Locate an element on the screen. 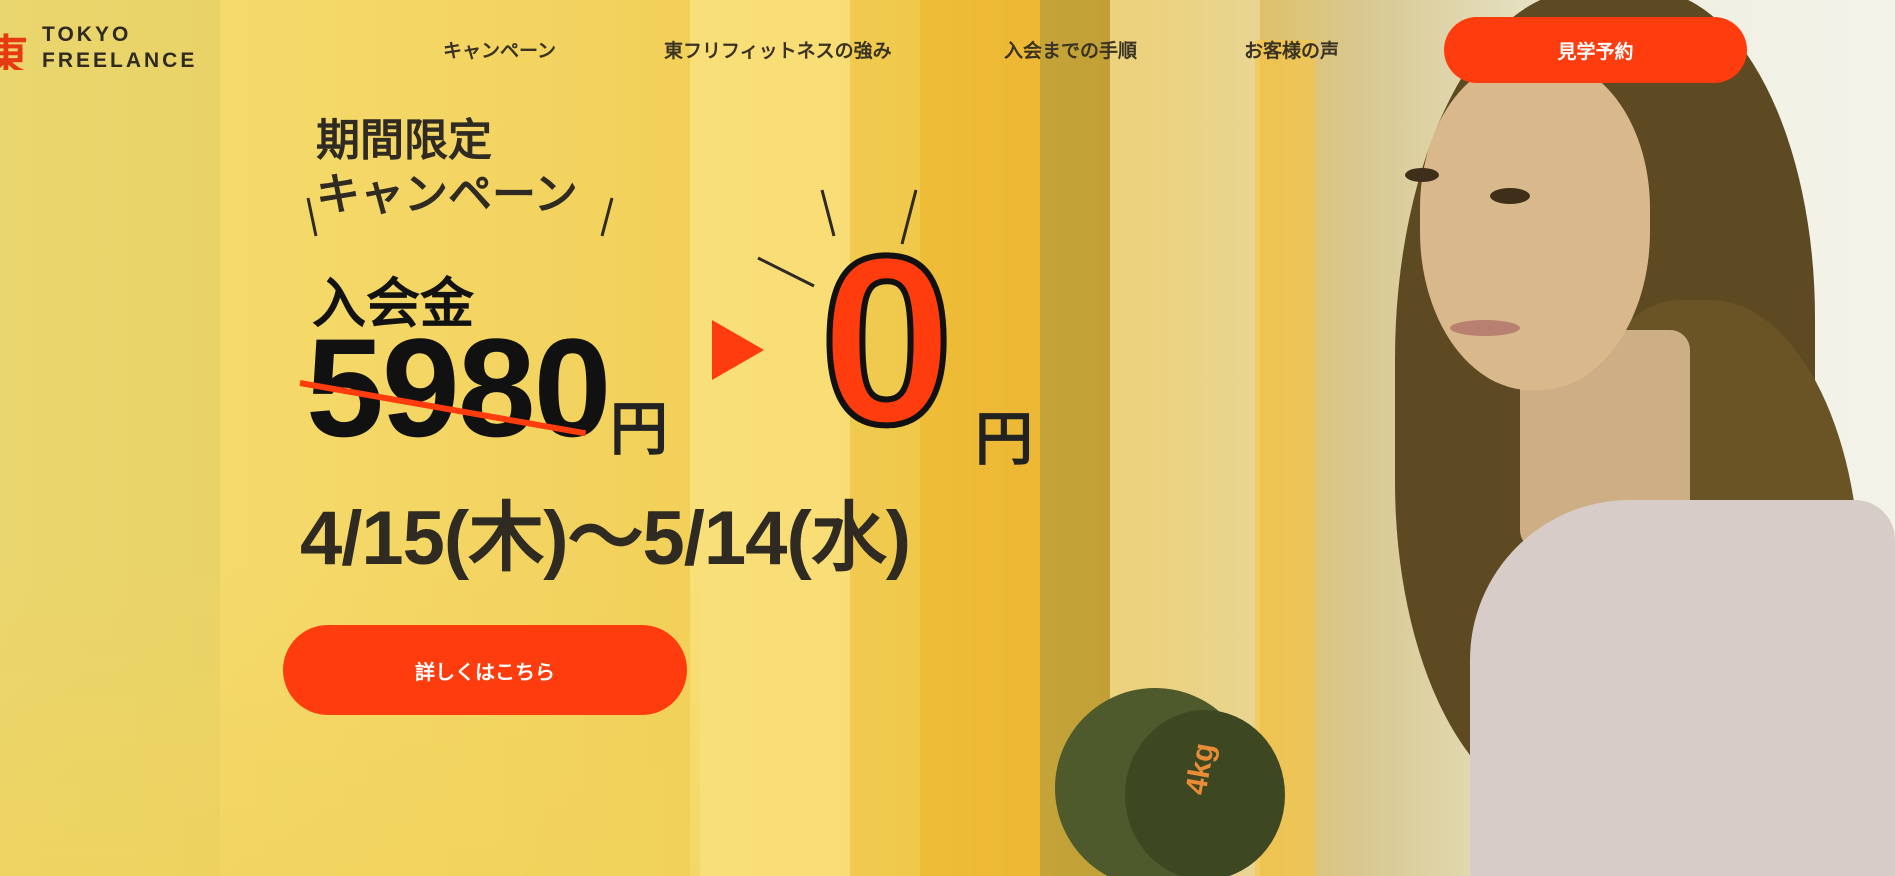 This screenshot has height=876, width=1895. new-price-currency: 円 is located at coordinates (1004, 439).